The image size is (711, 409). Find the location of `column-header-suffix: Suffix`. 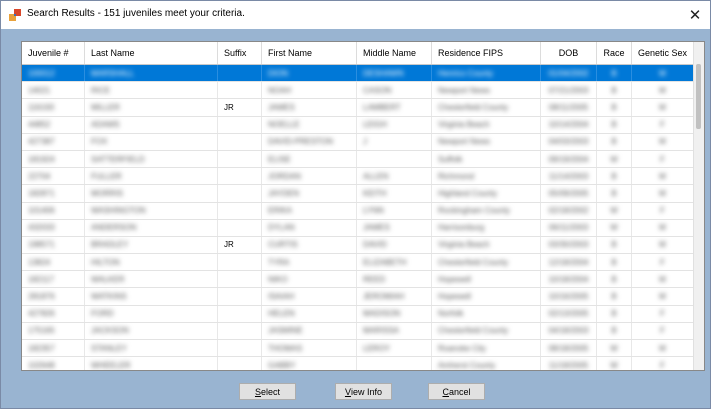

column-header-suffix: Suffix is located at coordinates (240, 53).